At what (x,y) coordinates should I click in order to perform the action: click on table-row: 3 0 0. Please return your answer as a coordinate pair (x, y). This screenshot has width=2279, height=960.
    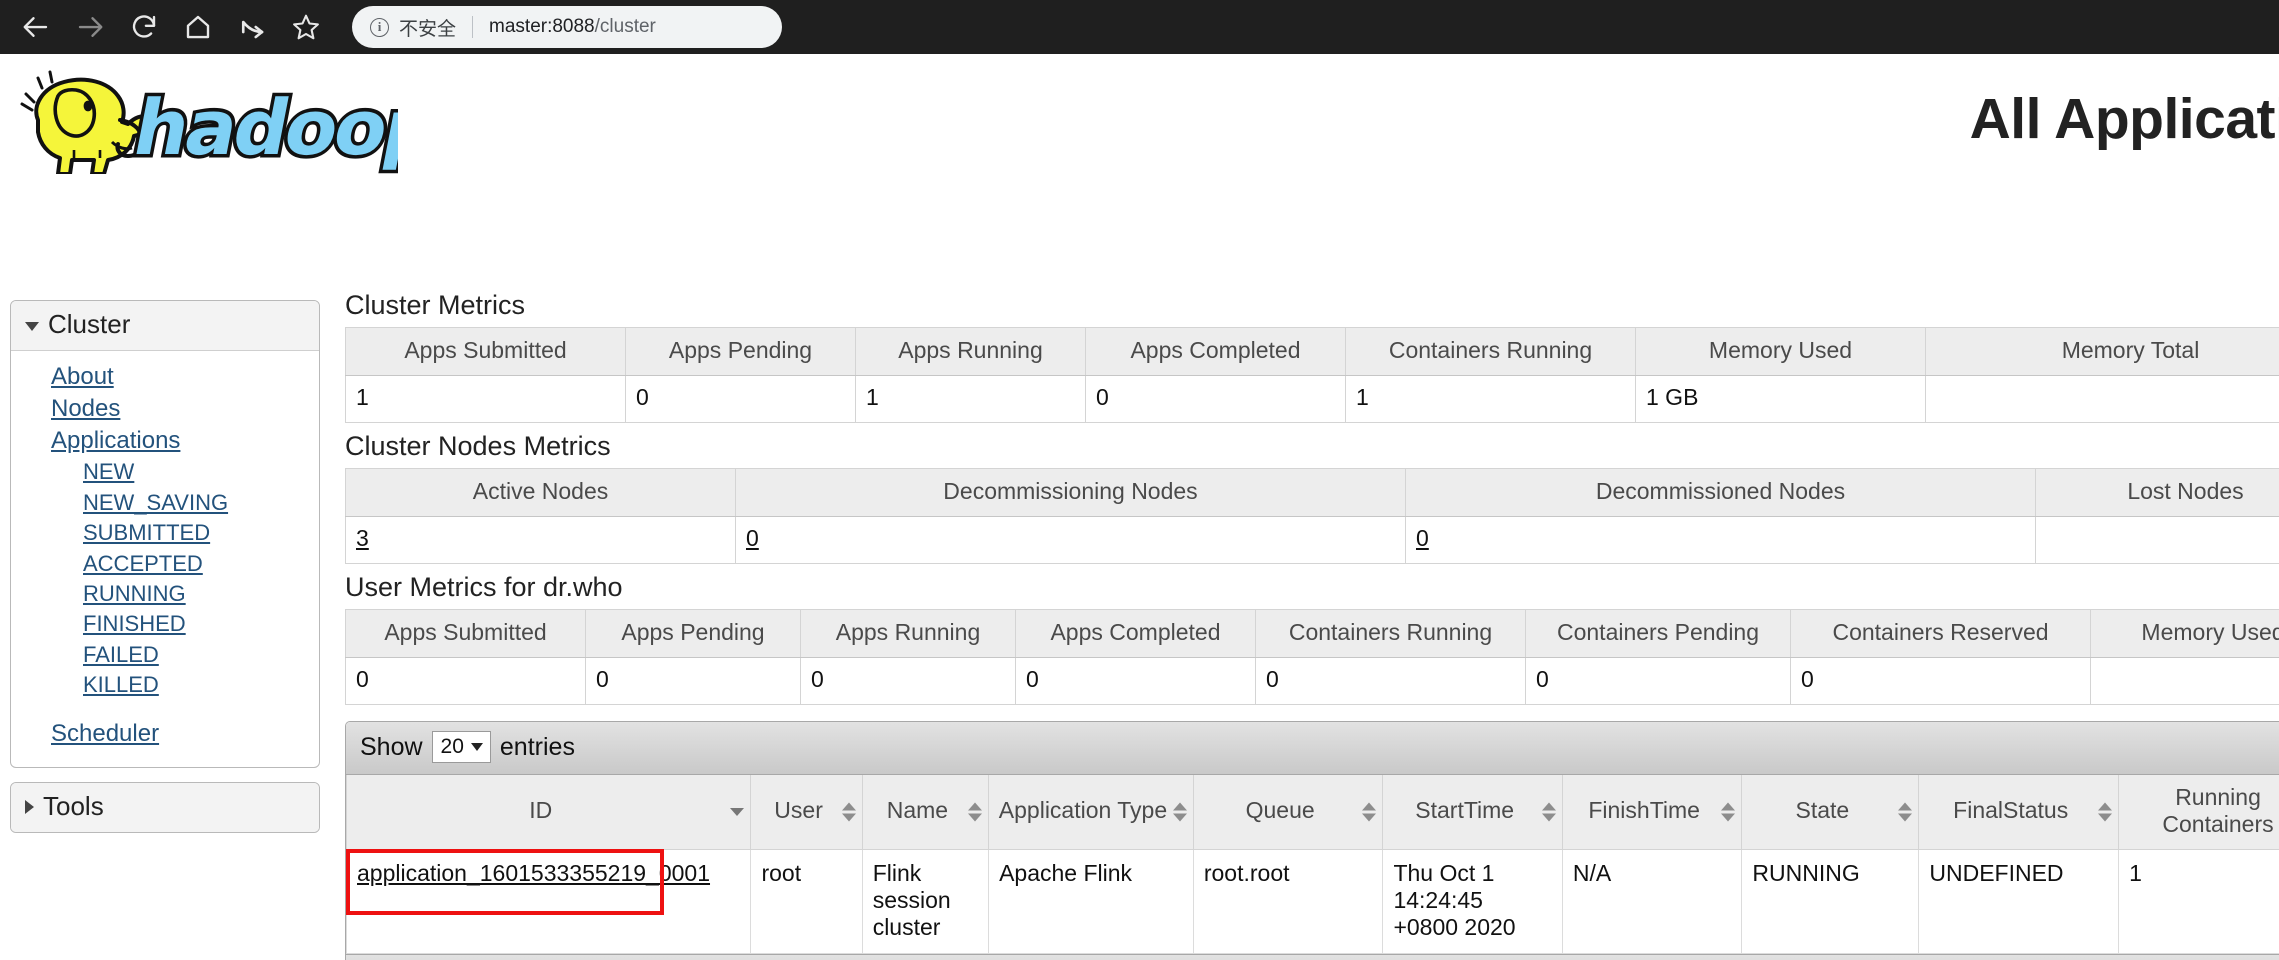
    Looking at the image, I should click on (1312, 540).